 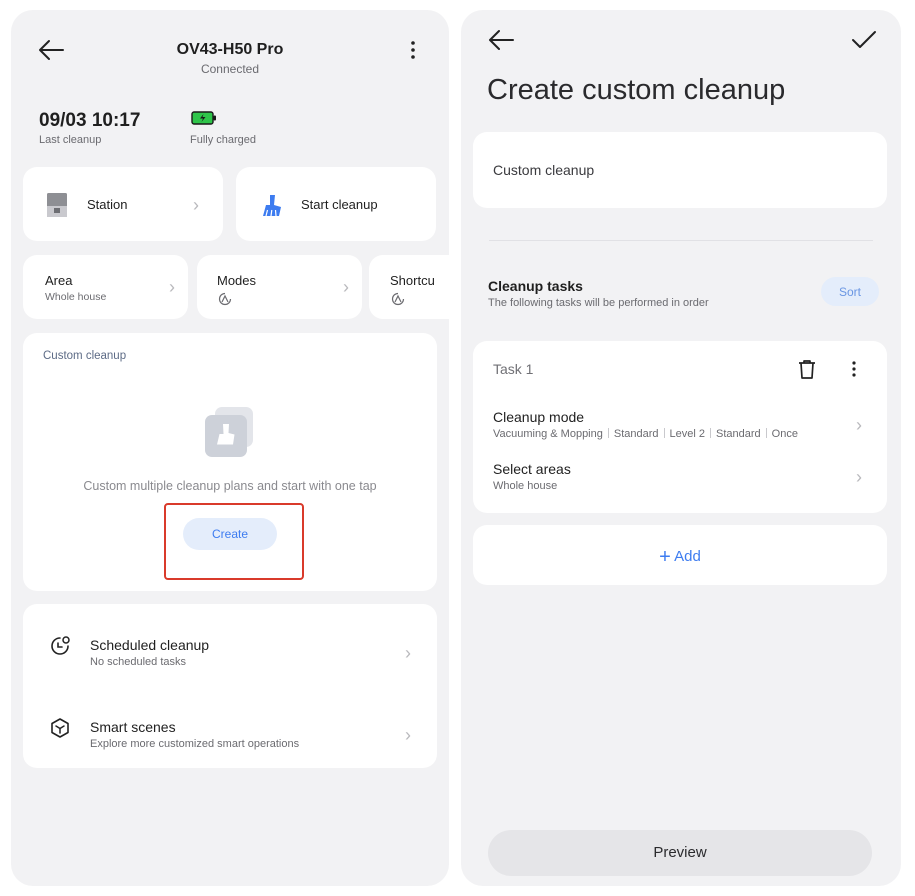 I want to click on start-cleanup-icon, so click(x=272, y=205).